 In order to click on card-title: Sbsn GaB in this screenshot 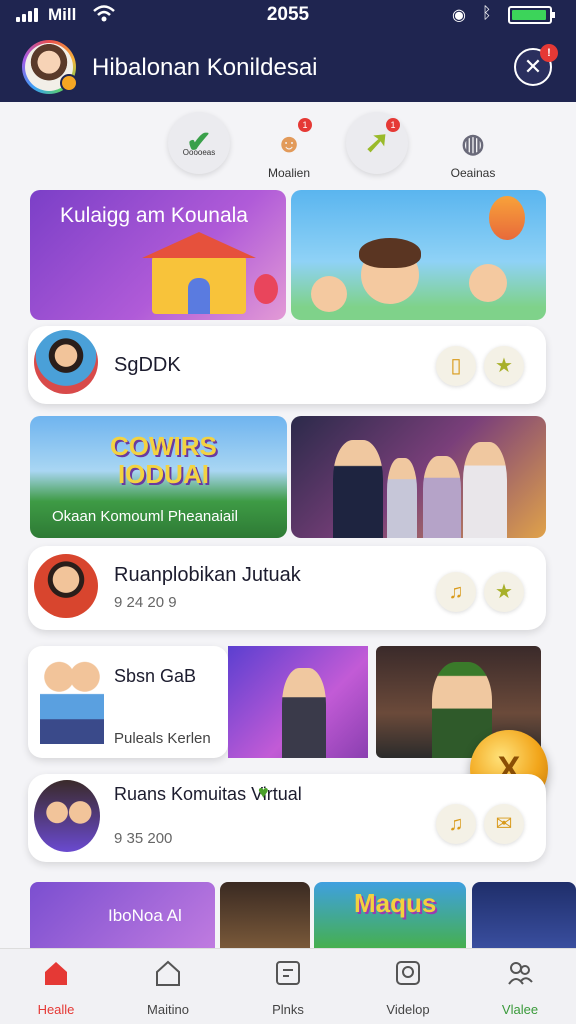, I will do `click(155, 676)`.